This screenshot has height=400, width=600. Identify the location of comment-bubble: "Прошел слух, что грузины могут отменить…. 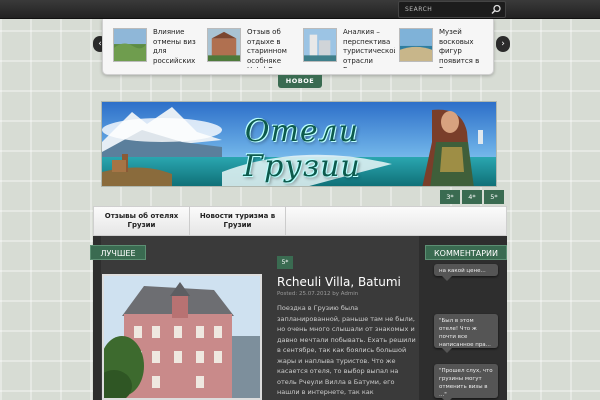
(466, 382).